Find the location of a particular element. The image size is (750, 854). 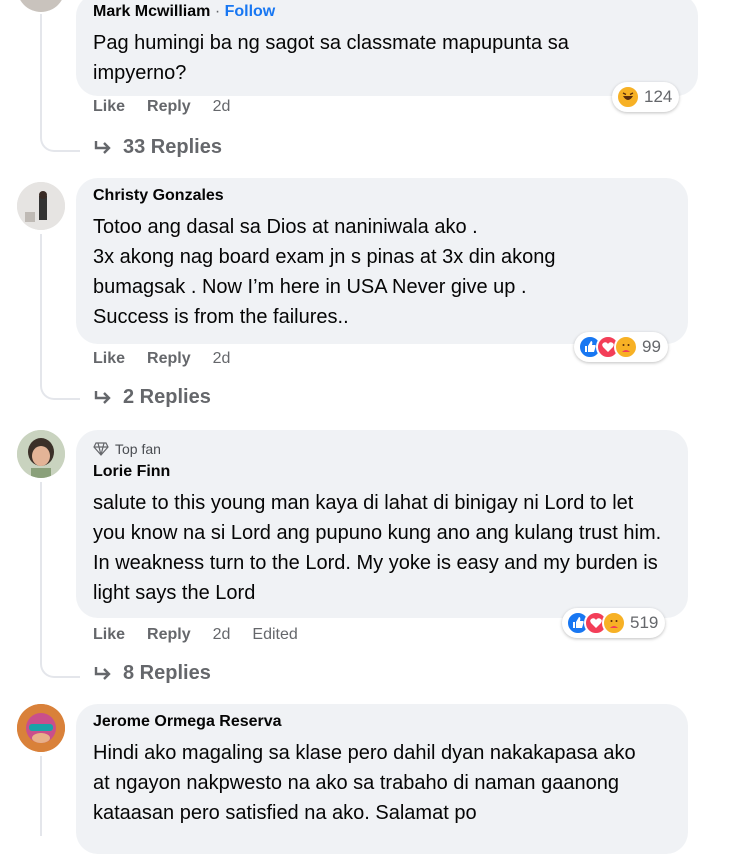

haha-icon is located at coordinates (628, 97).